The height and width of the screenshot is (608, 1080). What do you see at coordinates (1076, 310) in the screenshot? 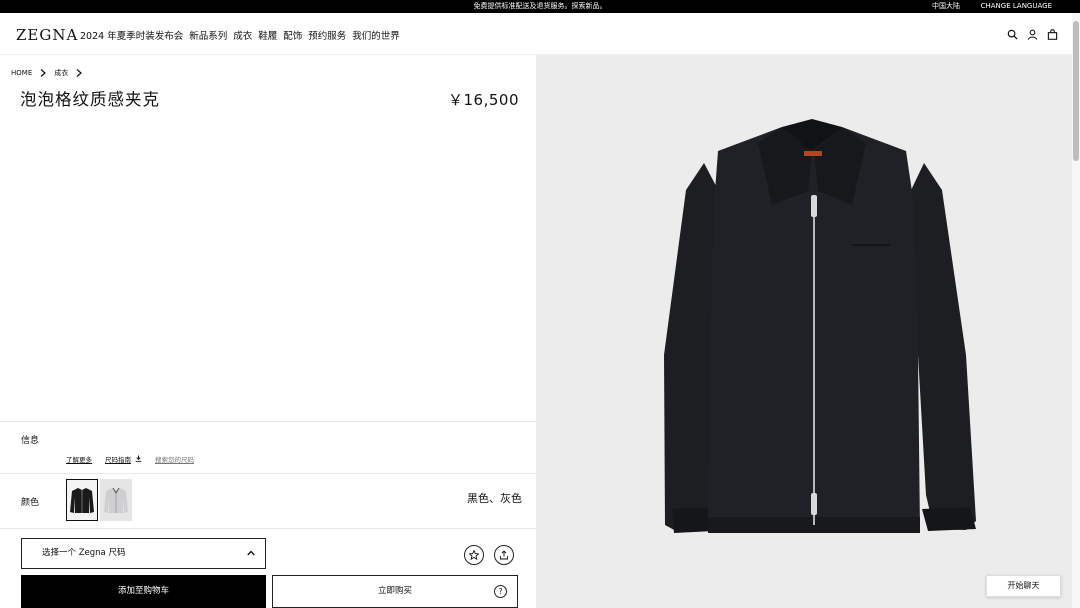
I see `page-scrollbar` at bounding box center [1076, 310].